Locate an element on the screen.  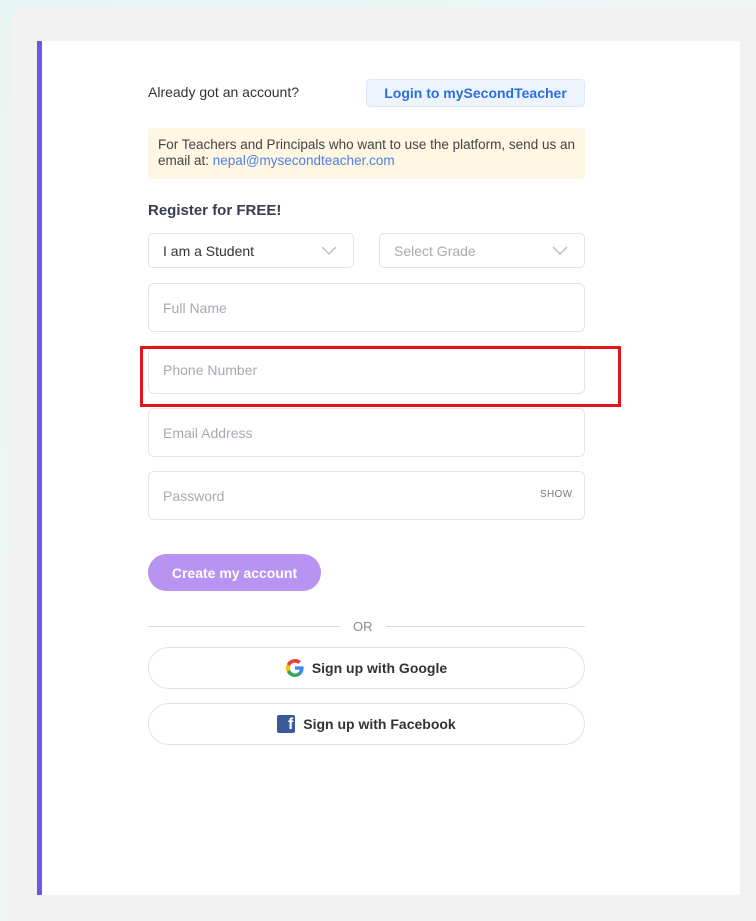
google-signup-button: Sign up with Google is located at coordinates (366, 668).